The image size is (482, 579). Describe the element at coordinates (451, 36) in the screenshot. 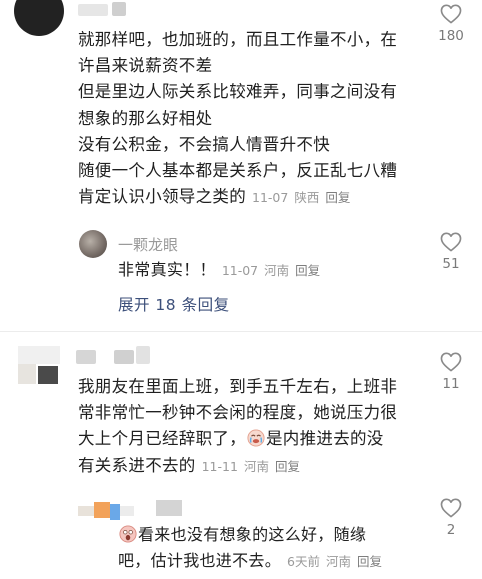

I see `like-count: 180` at that location.